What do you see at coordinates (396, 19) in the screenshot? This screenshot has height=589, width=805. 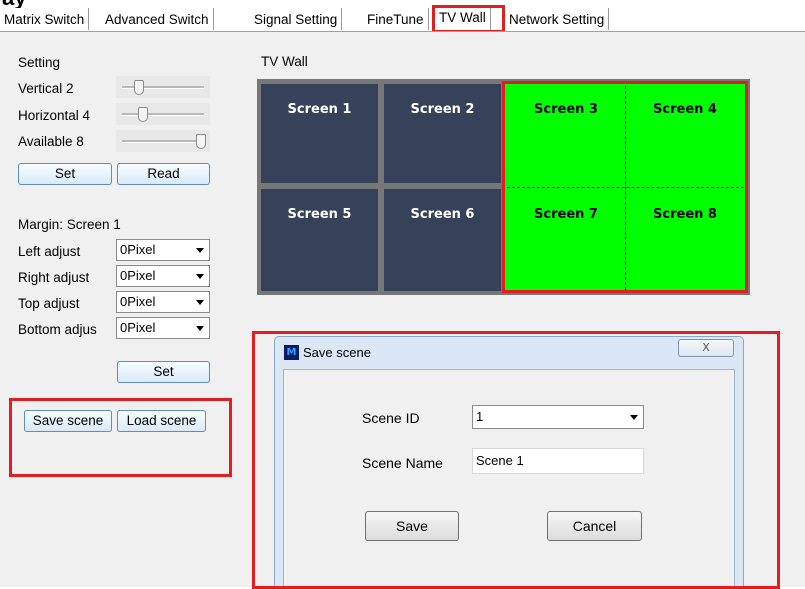 I see `tab-finetune: FineTune` at bounding box center [396, 19].